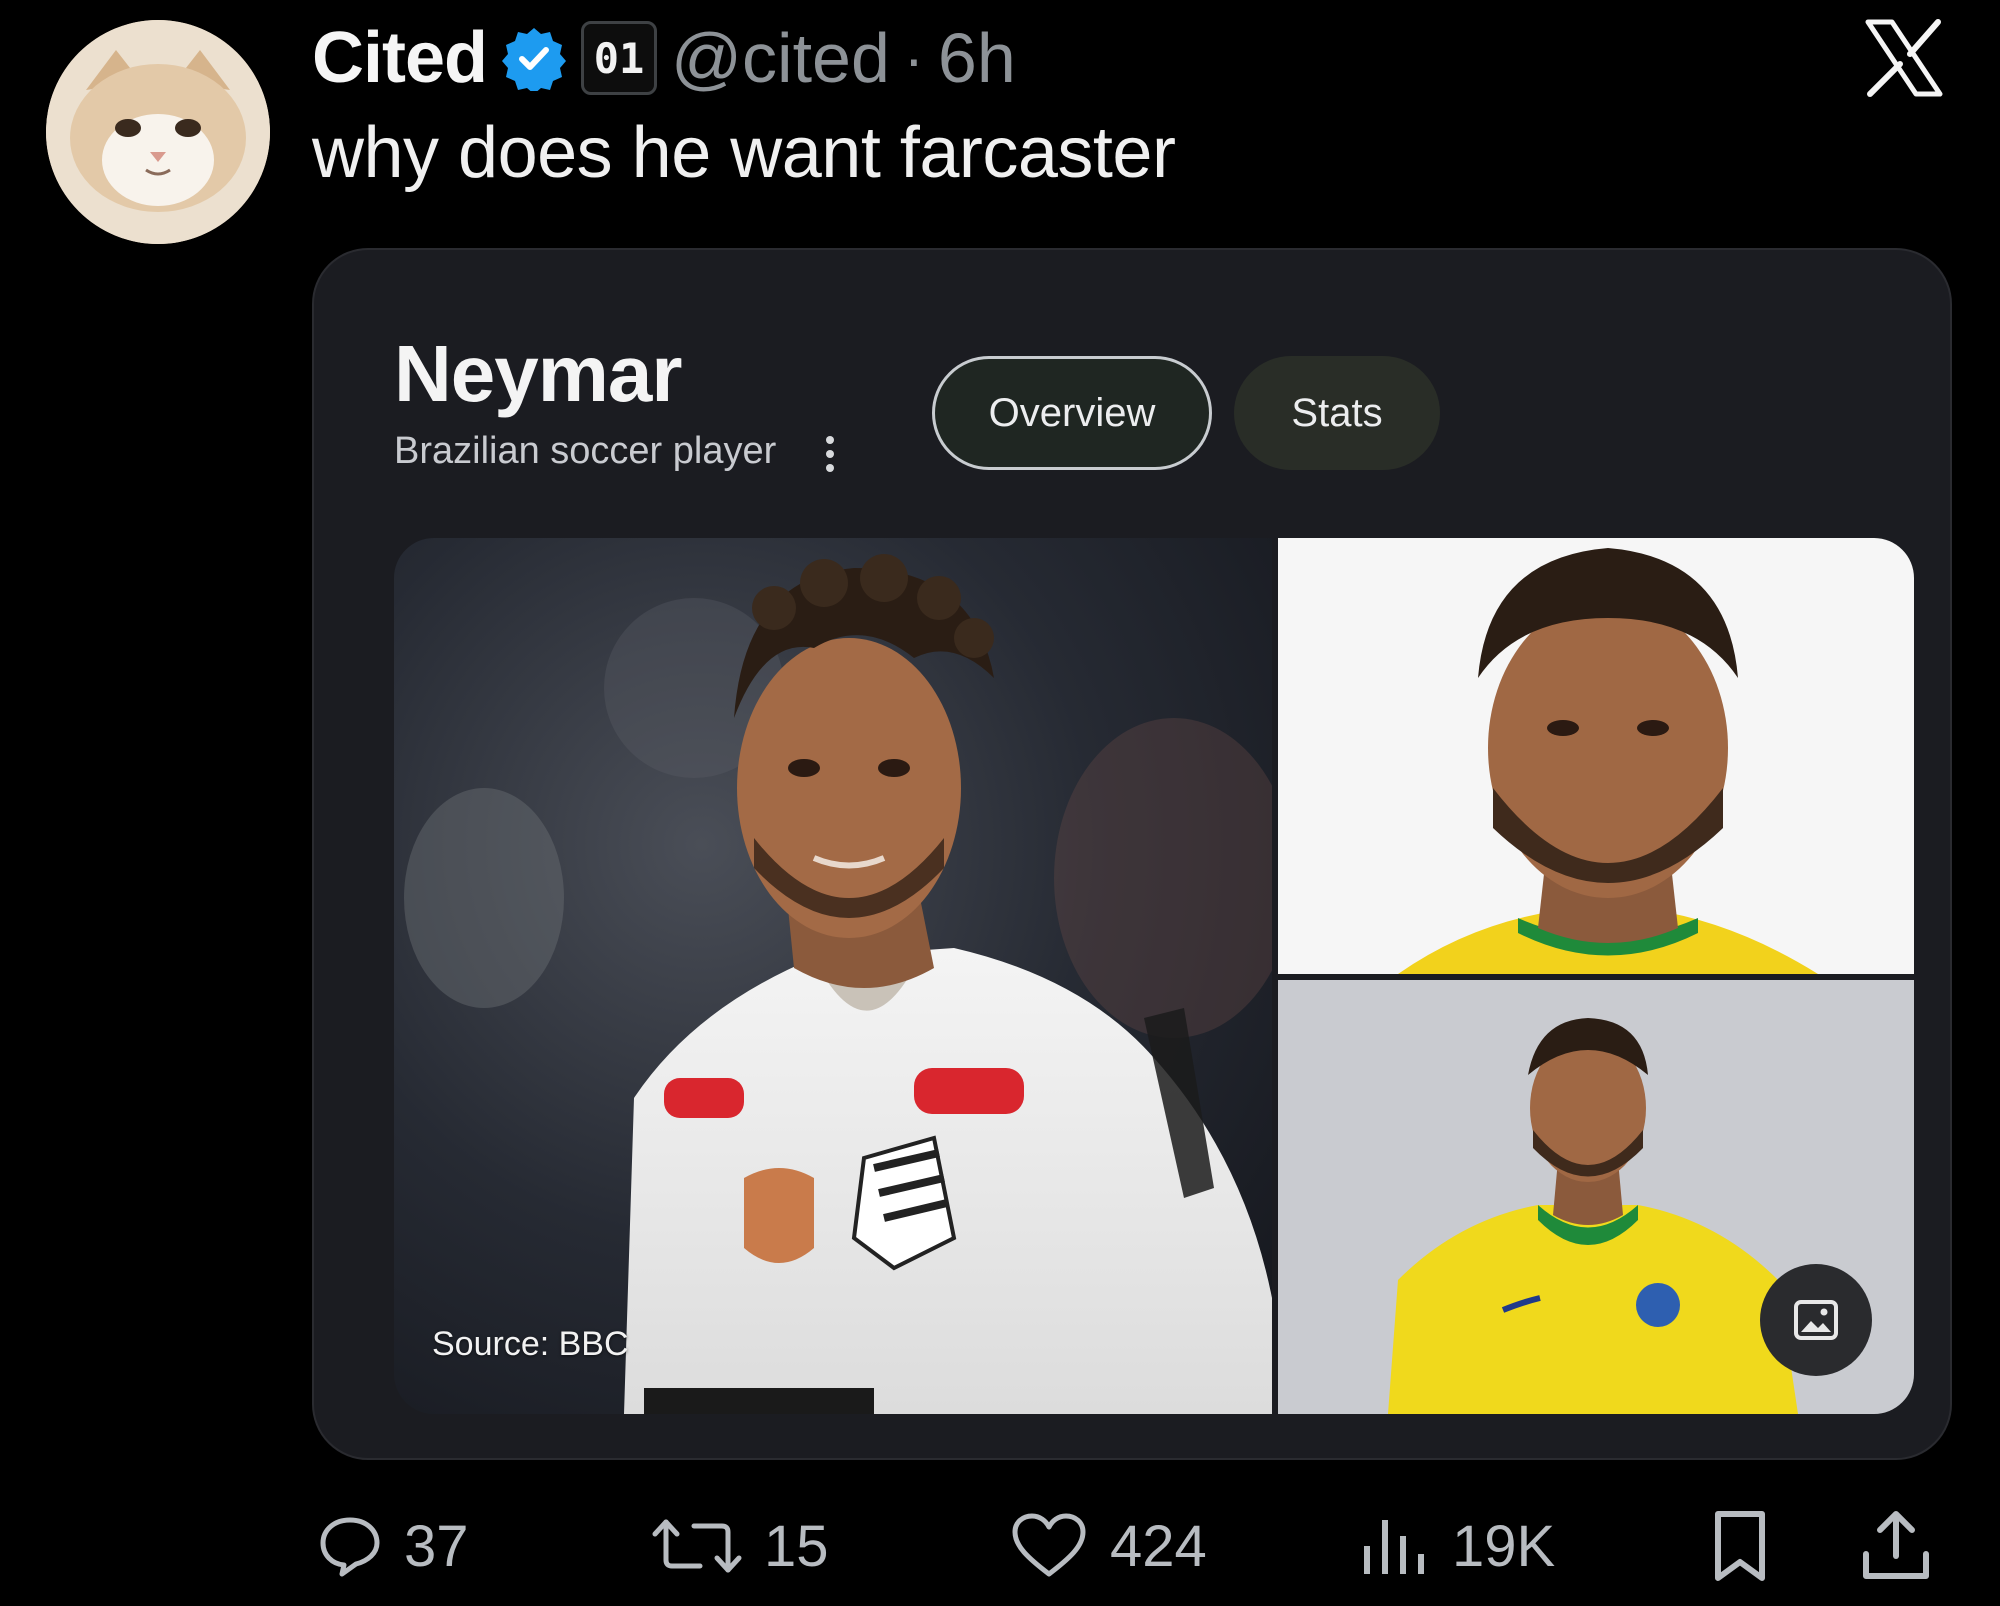 The image size is (2000, 1606). Describe the element at coordinates (780, 58) in the screenshot. I see `handle: @cited` at that location.